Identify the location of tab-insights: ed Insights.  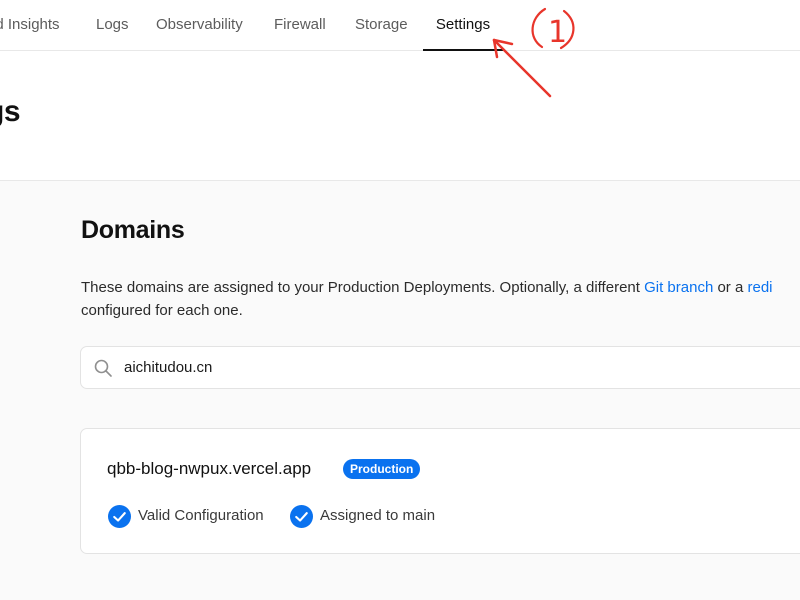
(30, 25).